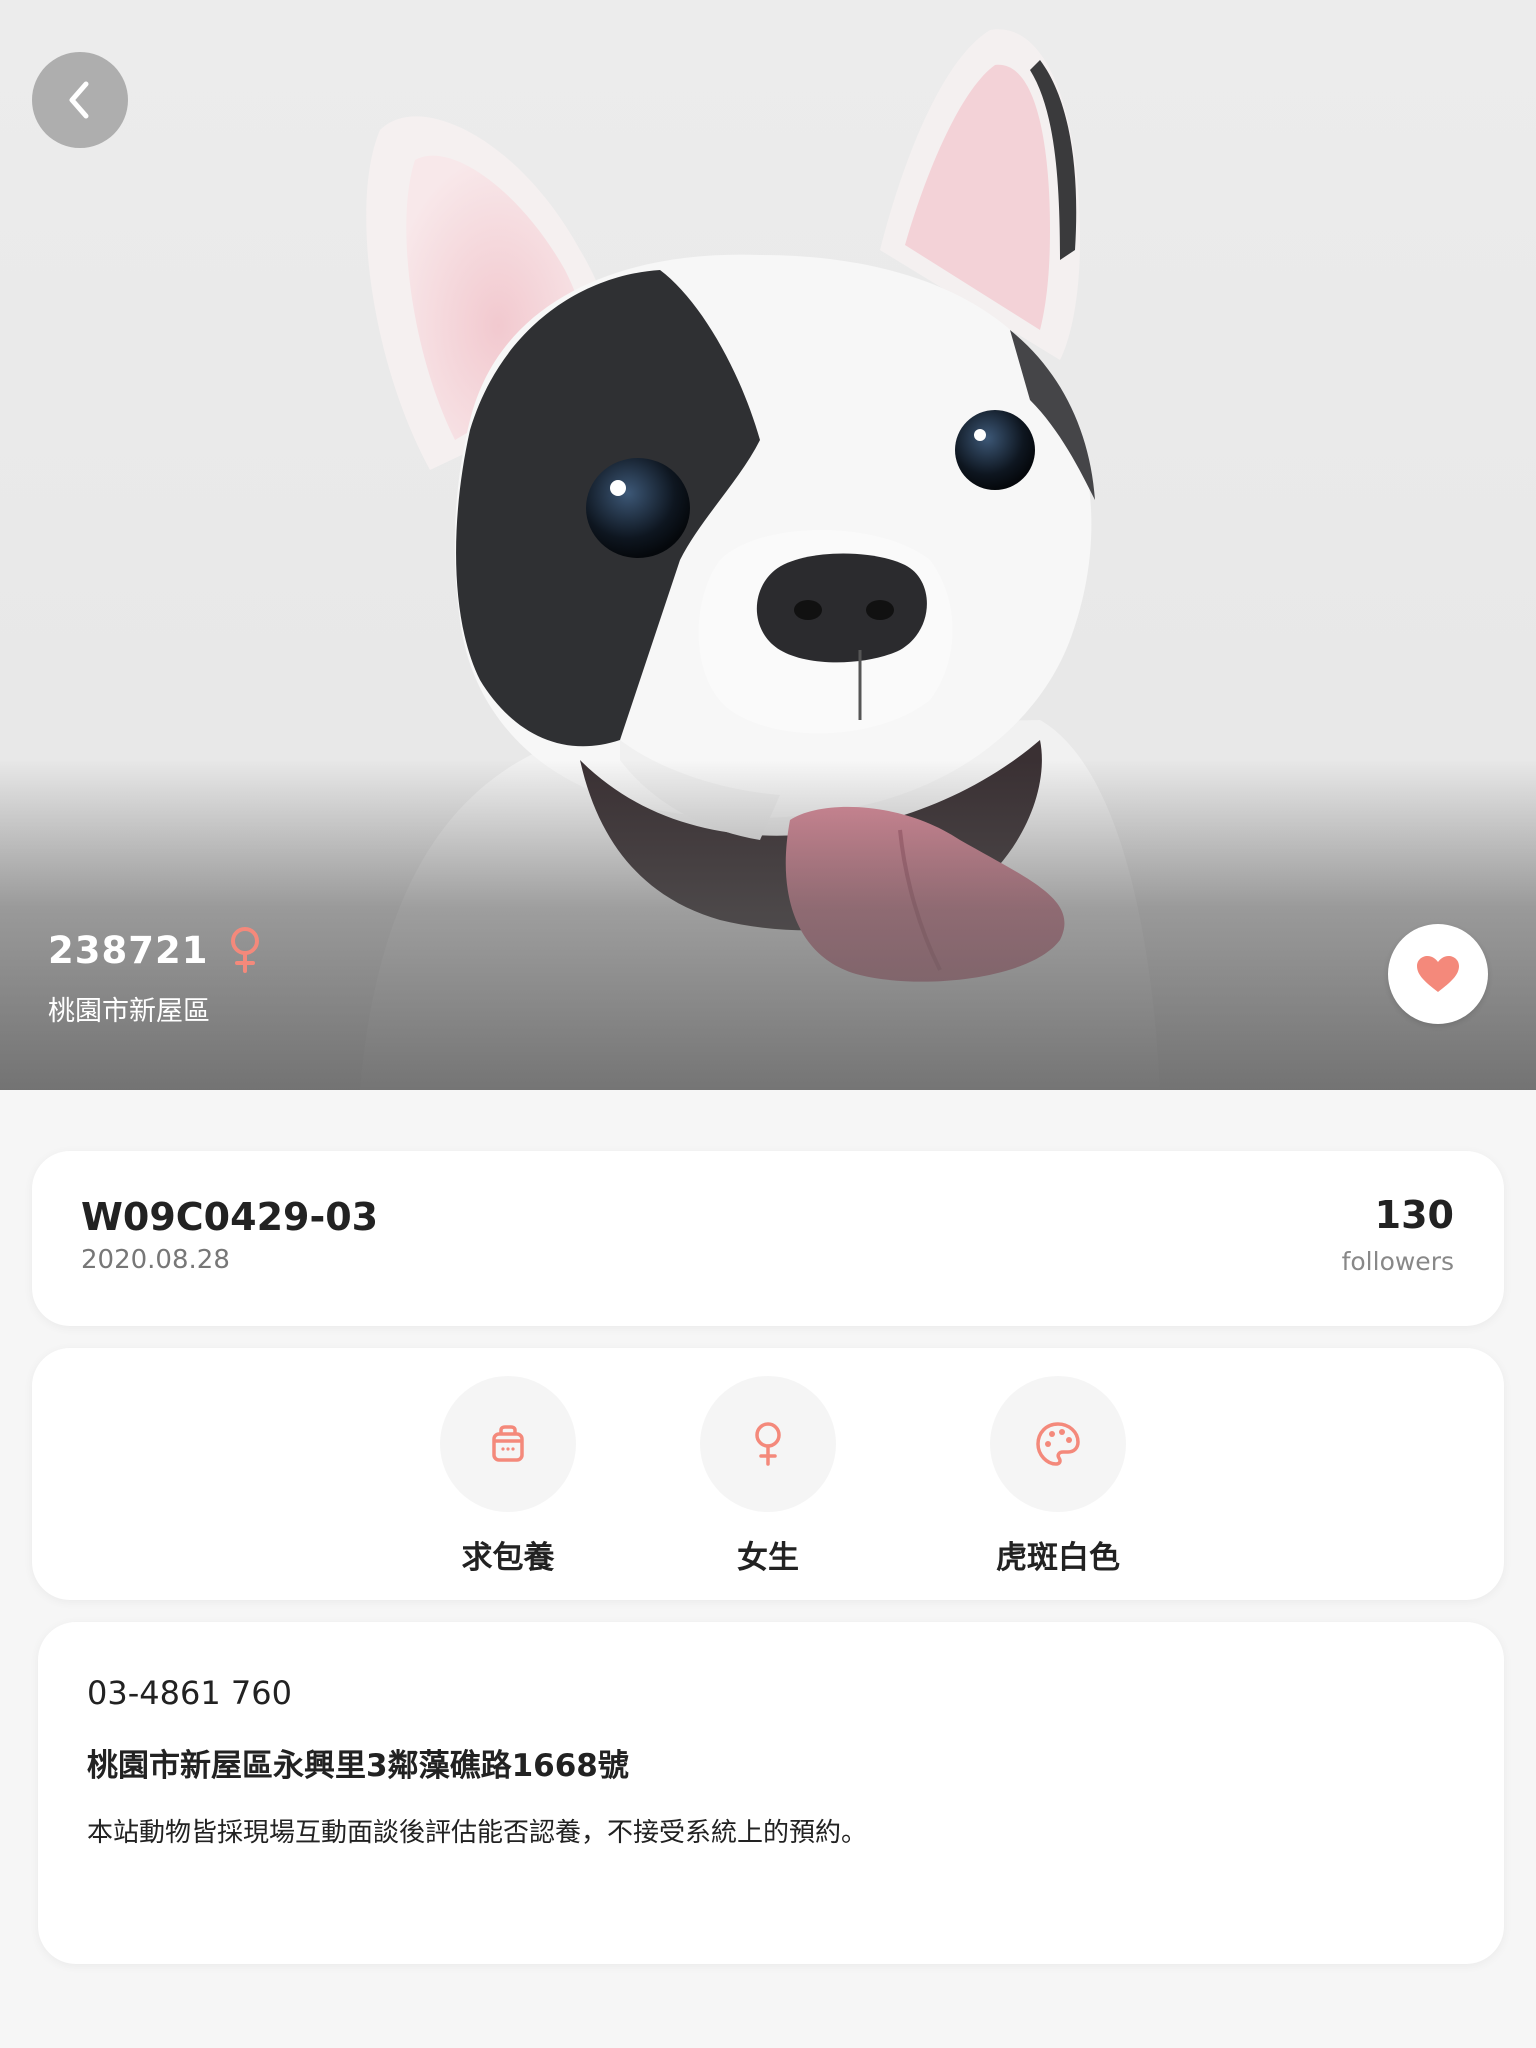 The width and height of the screenshot is (1536, 2048). I want to click on bag-icon, so click(508, 1443).